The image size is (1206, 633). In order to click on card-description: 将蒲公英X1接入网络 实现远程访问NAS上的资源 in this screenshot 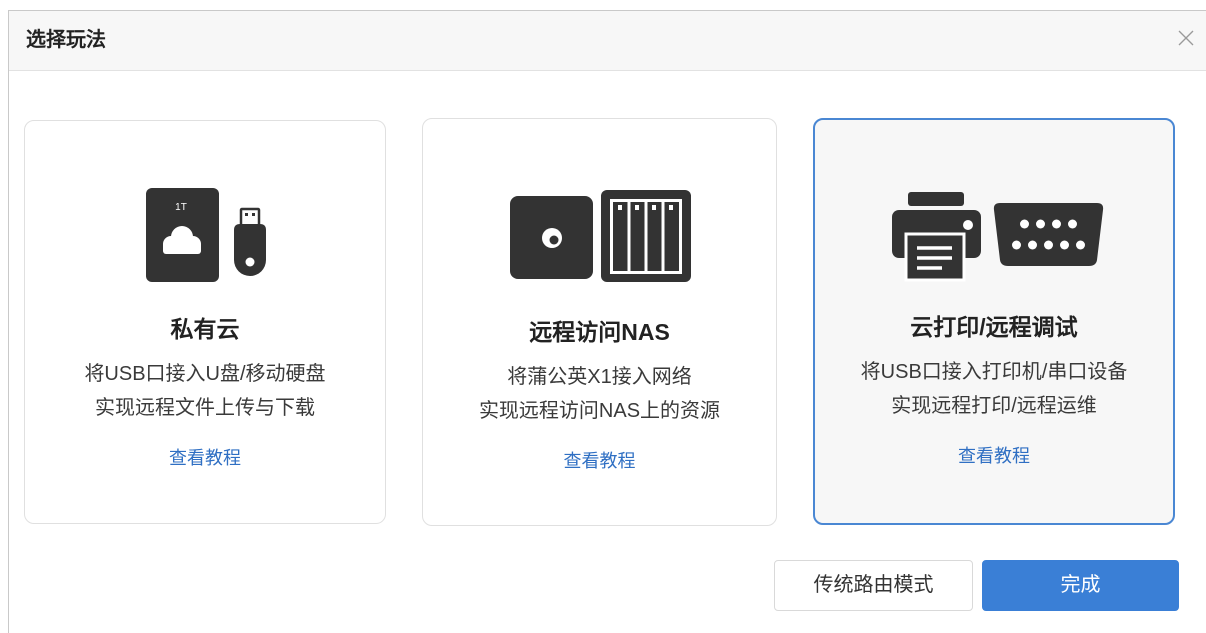, I will do `click(599, 394)`.